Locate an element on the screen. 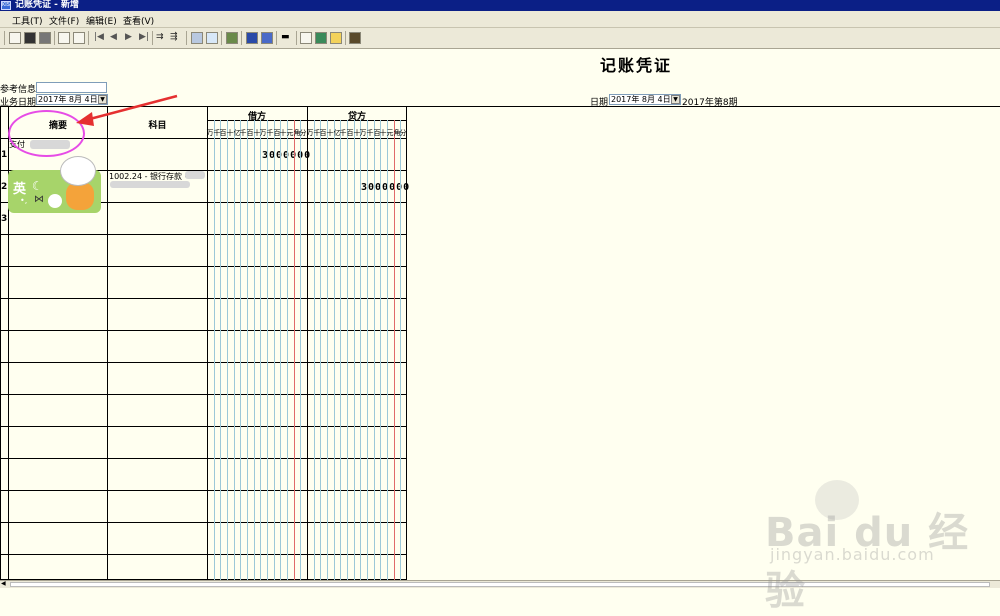 The width and height of the screenshot is (1000, 616). punctuation-icon: •, is located at coordinates (24, 200).